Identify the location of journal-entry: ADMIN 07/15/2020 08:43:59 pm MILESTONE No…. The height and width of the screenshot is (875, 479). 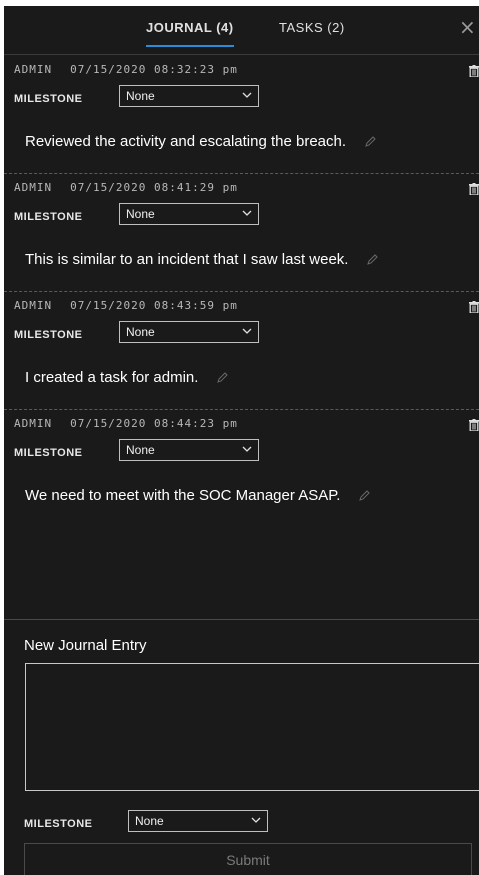
(241, 350).